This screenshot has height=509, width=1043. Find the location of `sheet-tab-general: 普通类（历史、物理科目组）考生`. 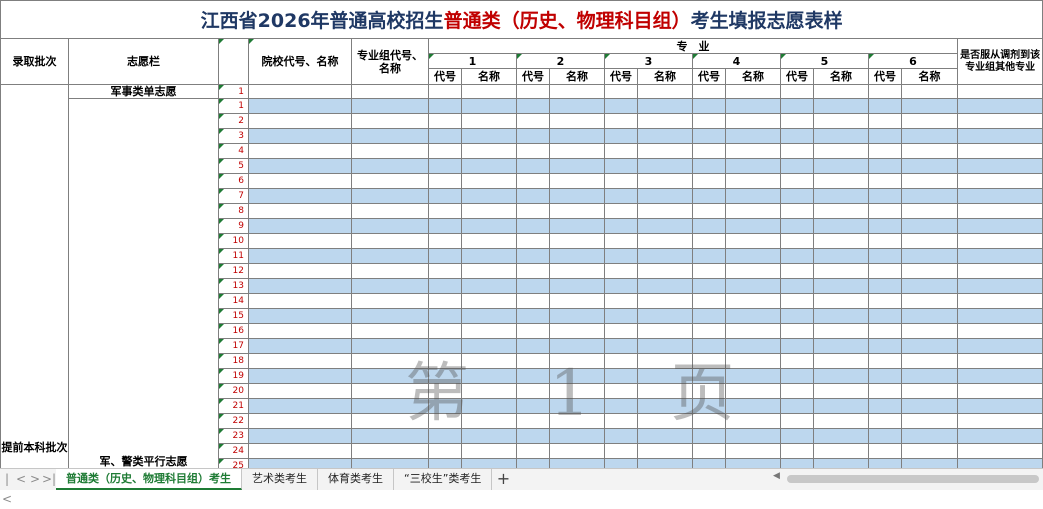

sheet-tab-general: 普通类（历史、物理科目组）考生 is located at coordinates (149, 479).